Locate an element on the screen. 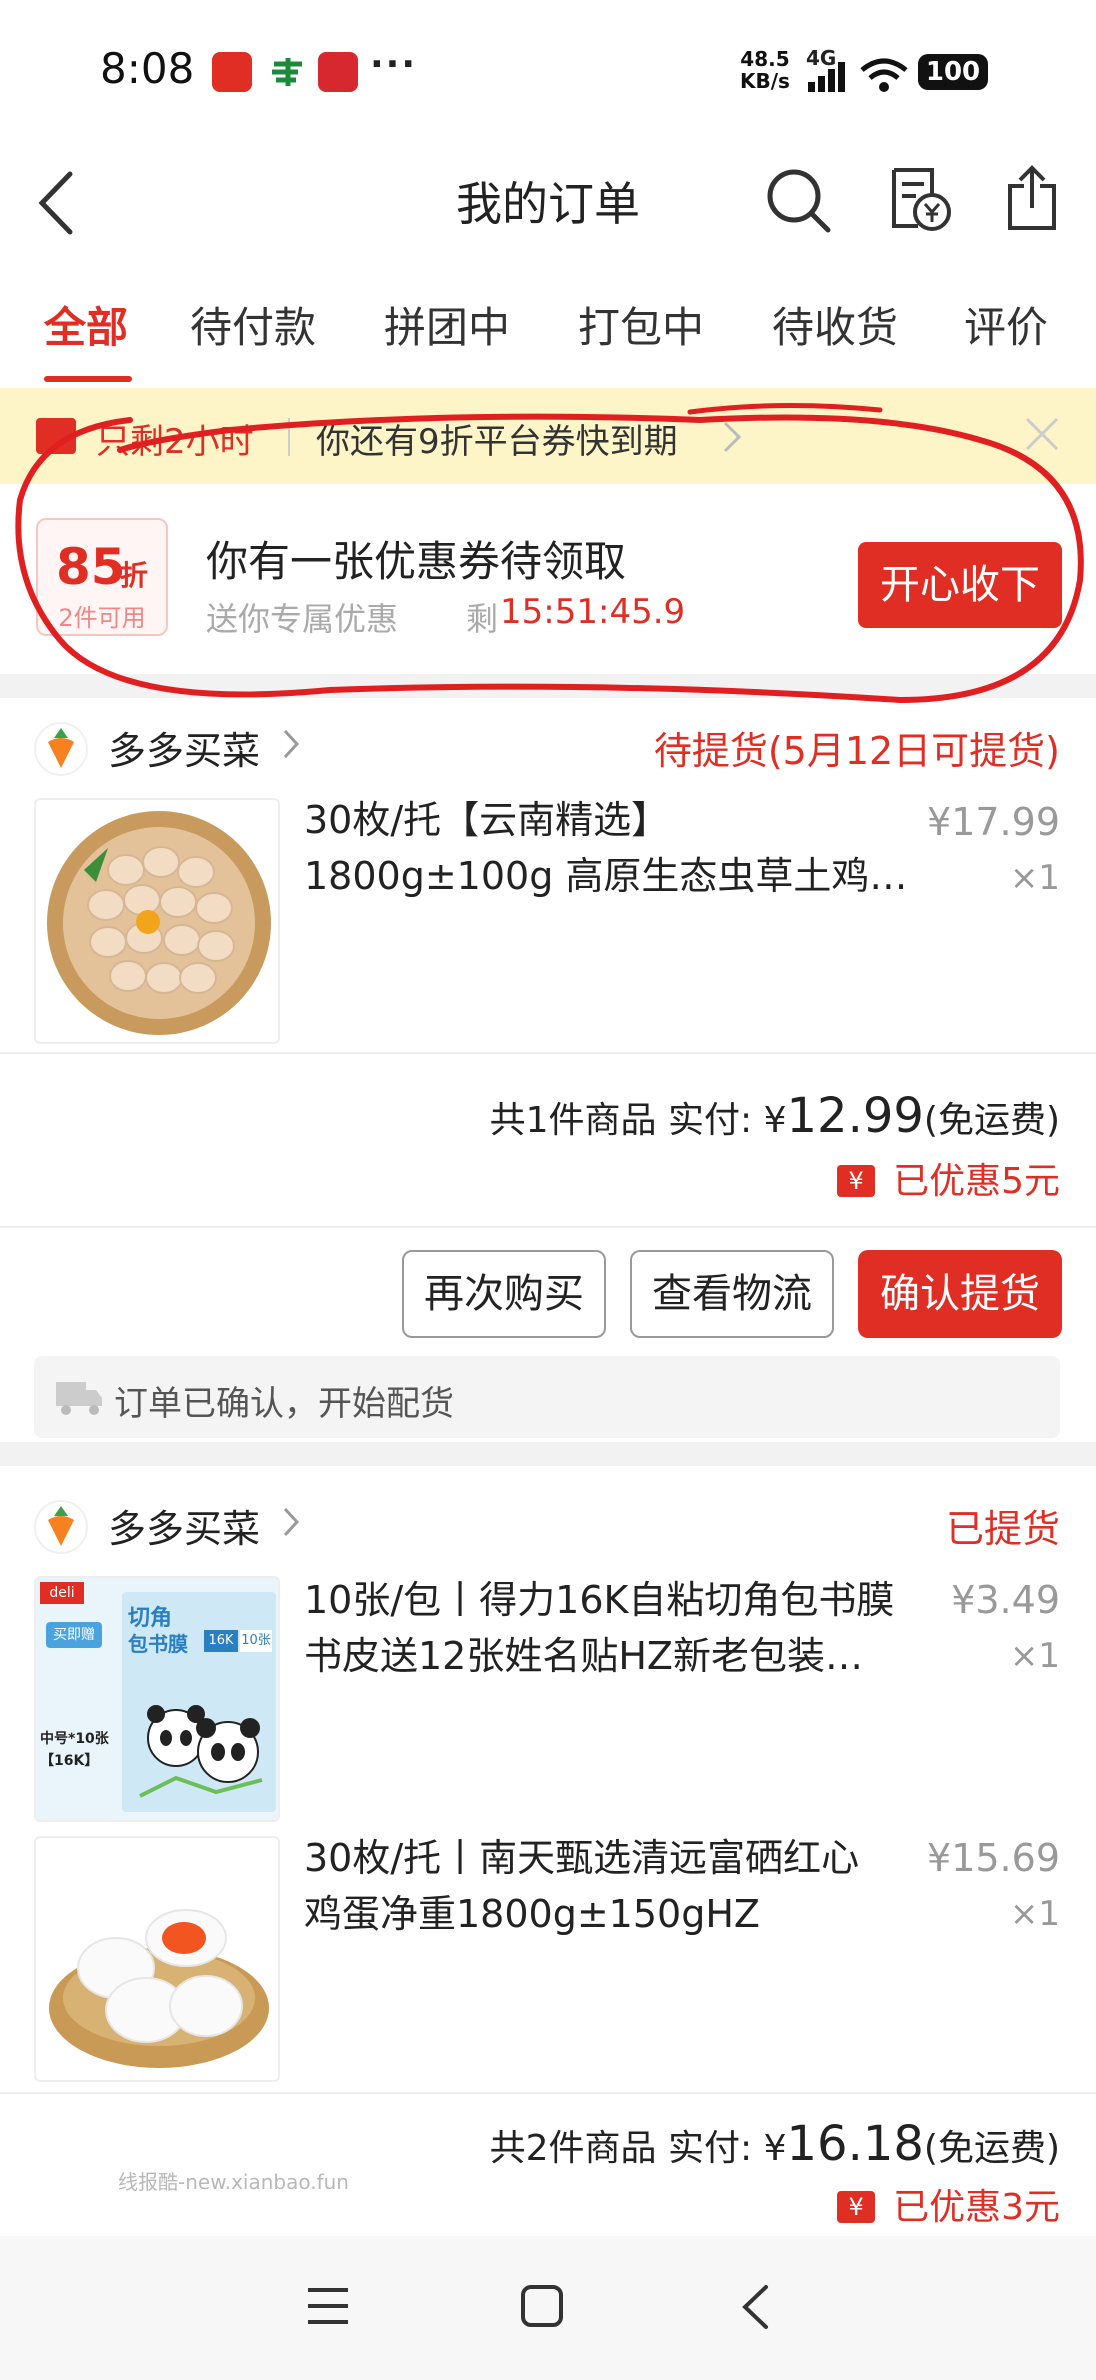 The height and width of the screenshot is (2380, 1096). thumb-count-tag: 10张 is located at coordinates (256, 1641).